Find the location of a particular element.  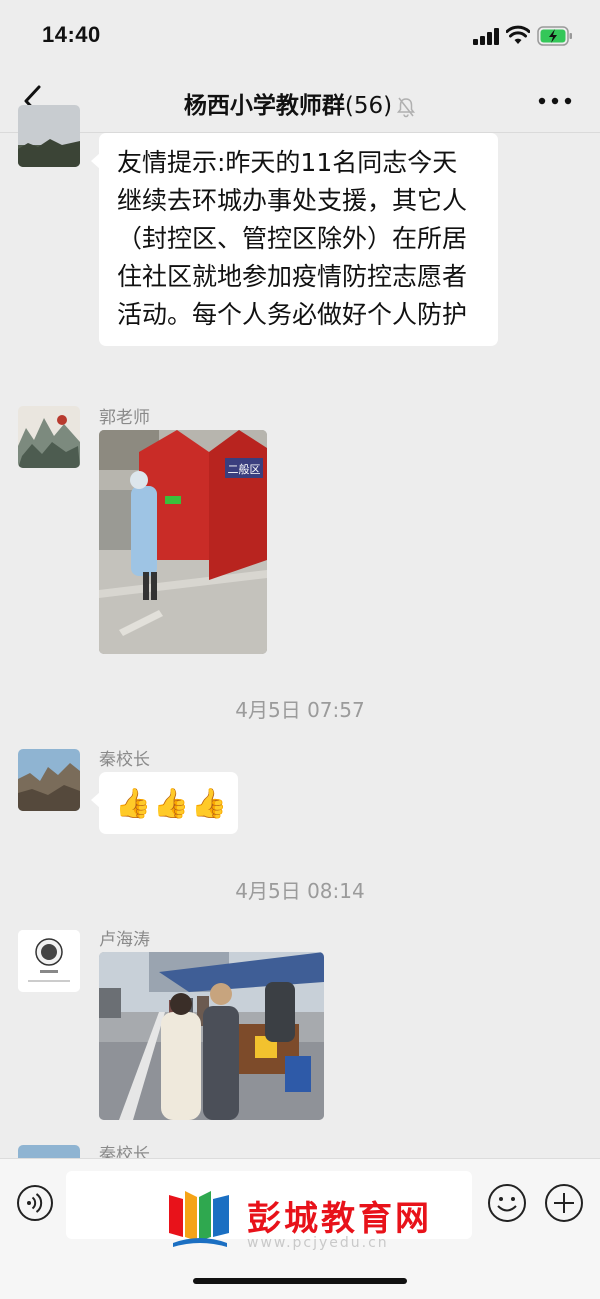

home-indicator is located at coordinates (300, 1281).